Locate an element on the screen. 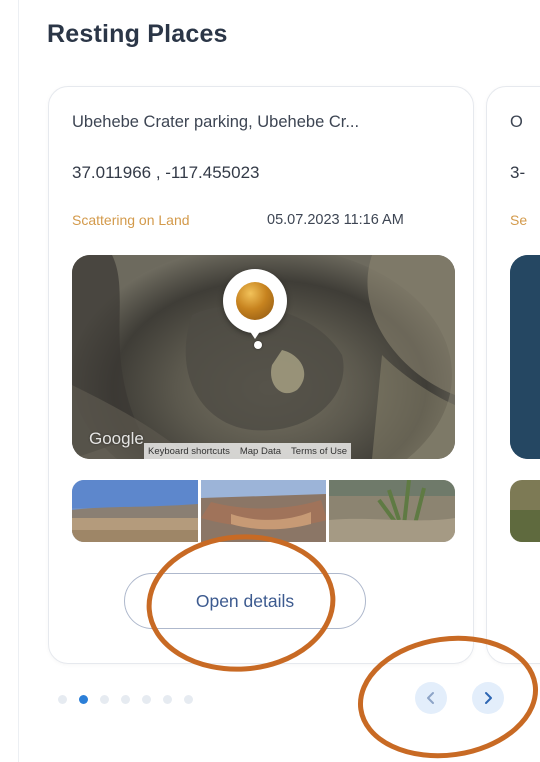 The height and width of the screenshot is (762, 540). urn-marker-icon is located at coordinates (255, 301).